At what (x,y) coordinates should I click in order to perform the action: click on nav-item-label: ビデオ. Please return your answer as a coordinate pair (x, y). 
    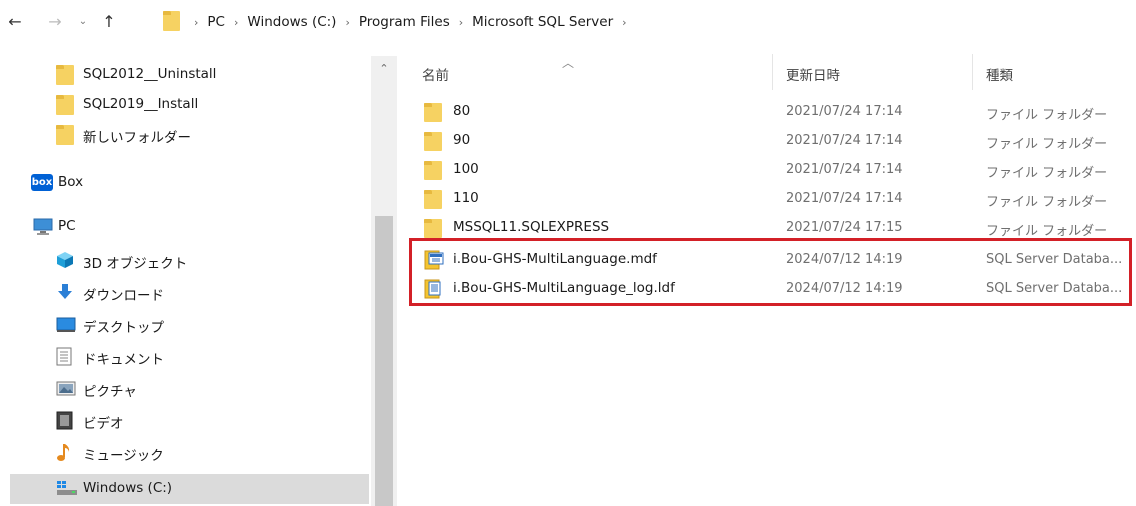
    Looking at the image, I should click on (103, 424).